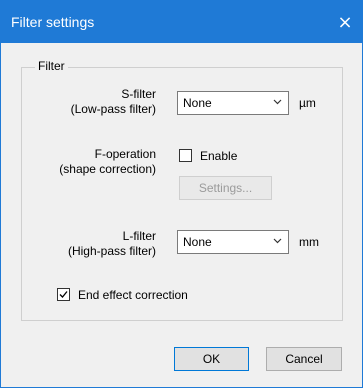  What do you see at coordinates (197, 242) in the screenshot?
I see `l-filter-value: None` at bounding box center [197, 242].